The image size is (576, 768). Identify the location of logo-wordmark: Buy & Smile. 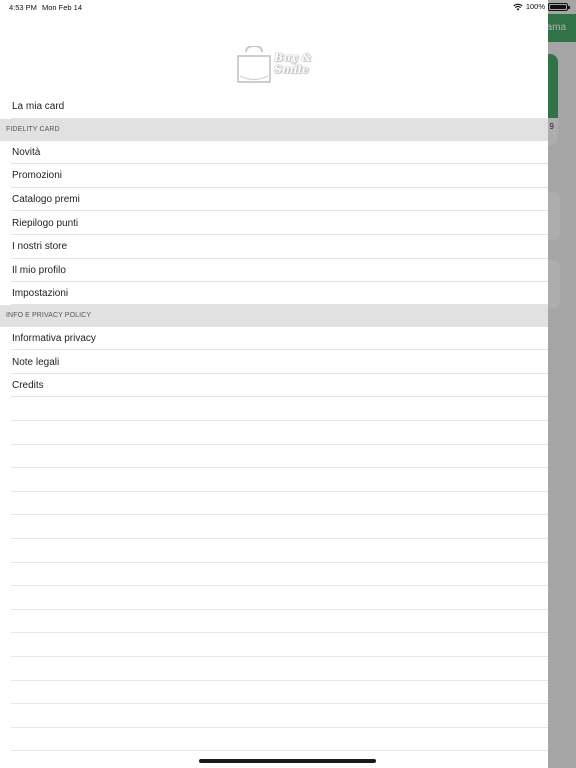
(292, 64).